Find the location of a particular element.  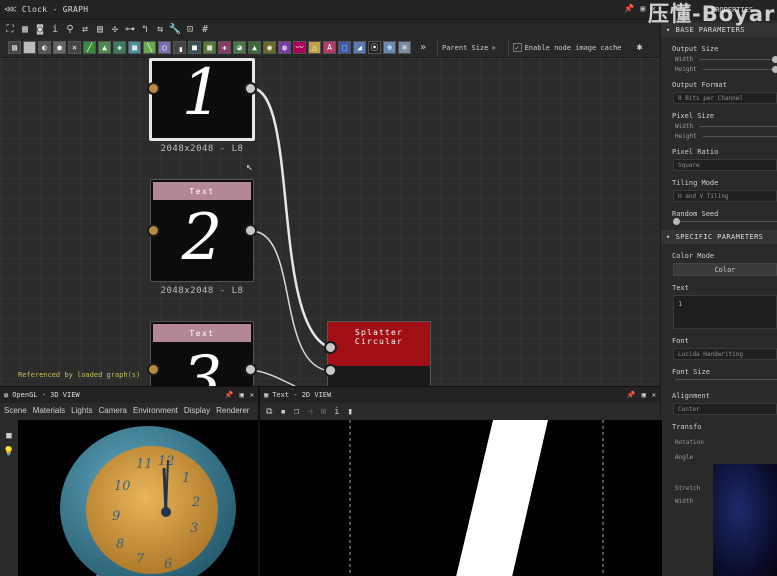

random-seed-slider is located at coordinates (725, 221).